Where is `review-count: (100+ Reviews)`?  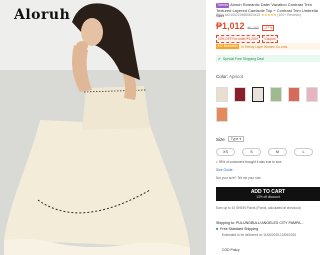
review-count: (100+ Reviews) is located at coordinates (289, 15).